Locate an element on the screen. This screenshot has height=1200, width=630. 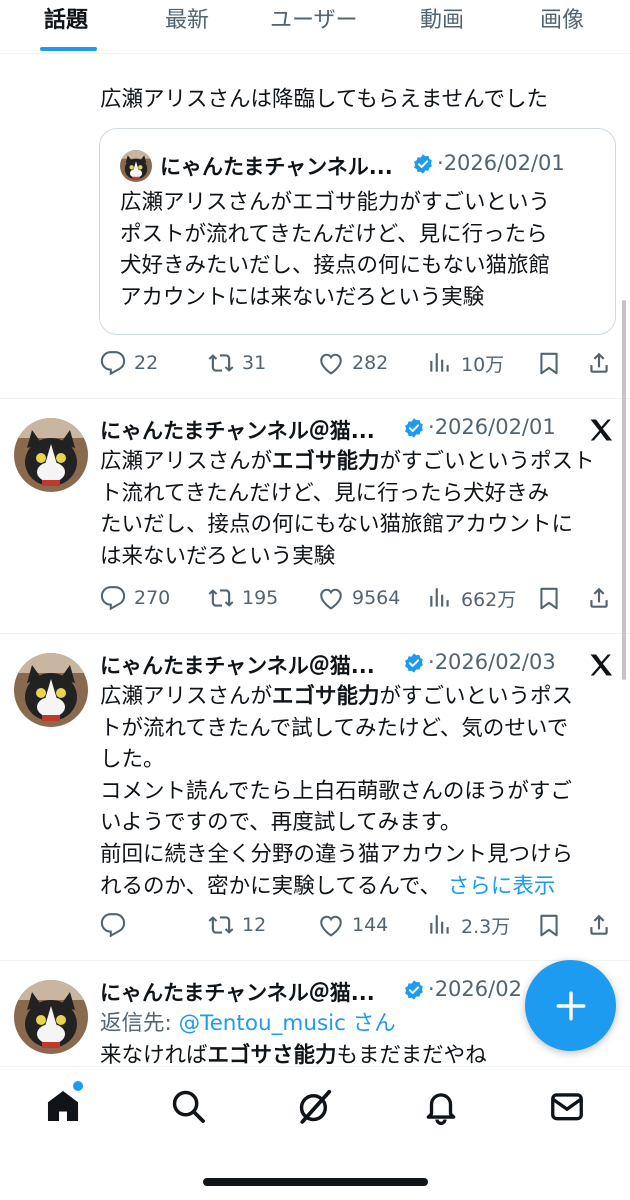
text-line: ト流れてきたんだけど、見に行ったら犬好きみ is located at coordinates (325, 493).